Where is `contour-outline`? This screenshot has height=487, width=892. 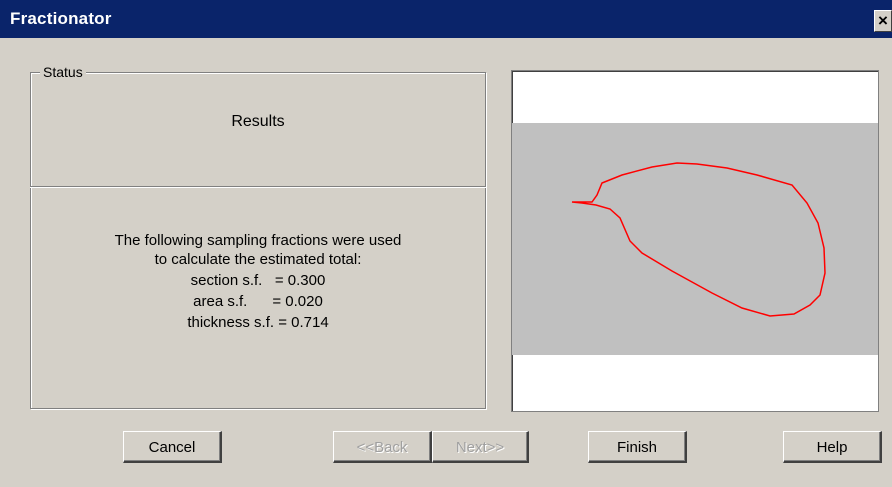
contour-outline is located at coordinates (698, 239).